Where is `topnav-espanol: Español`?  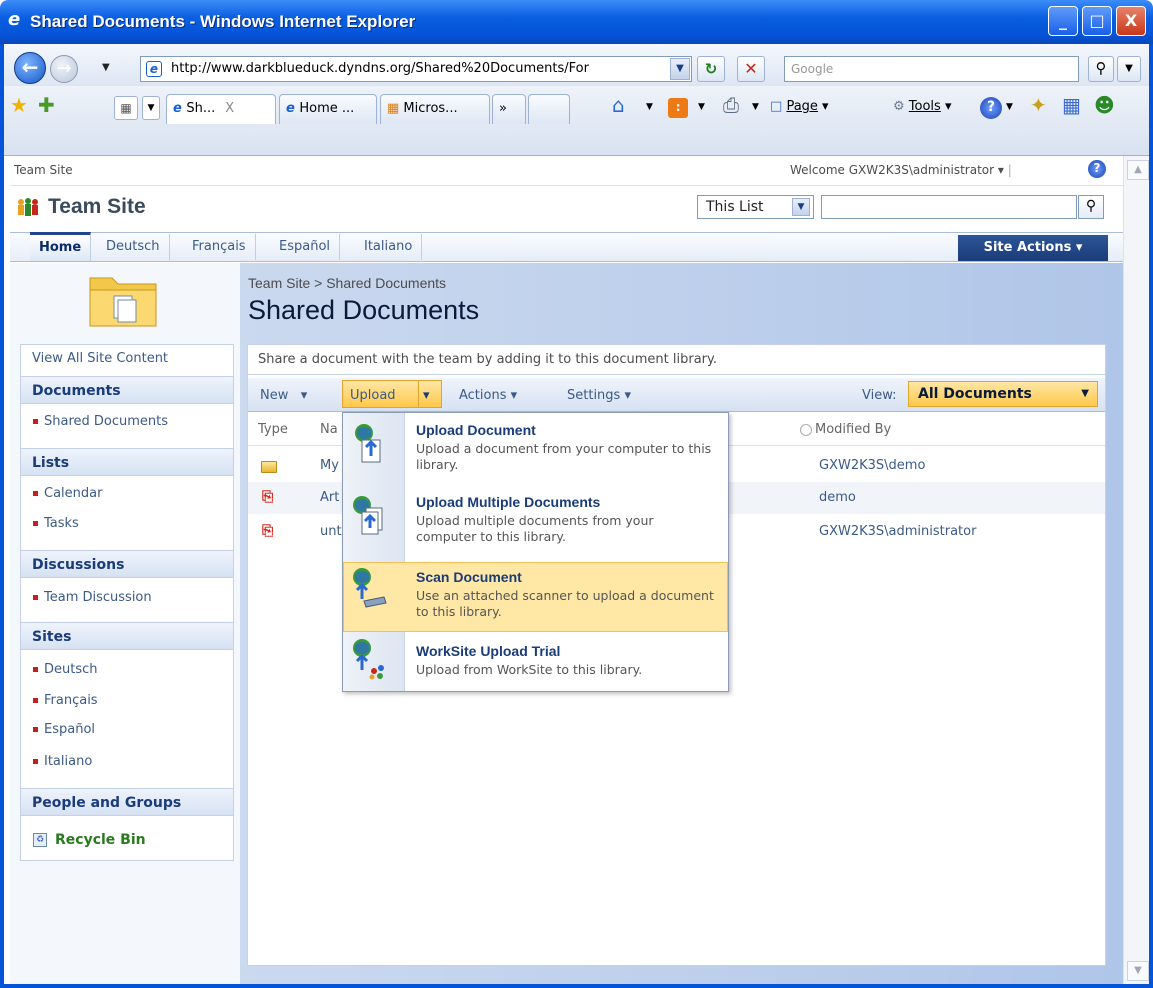 topnav-espanol: Español is located at coordinates (305, 247).